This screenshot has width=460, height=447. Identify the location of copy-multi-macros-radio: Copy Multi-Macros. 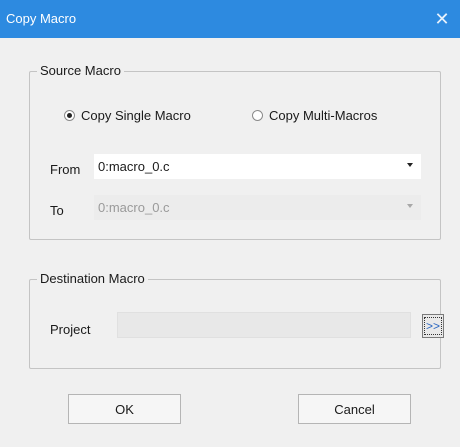
(314, 115).